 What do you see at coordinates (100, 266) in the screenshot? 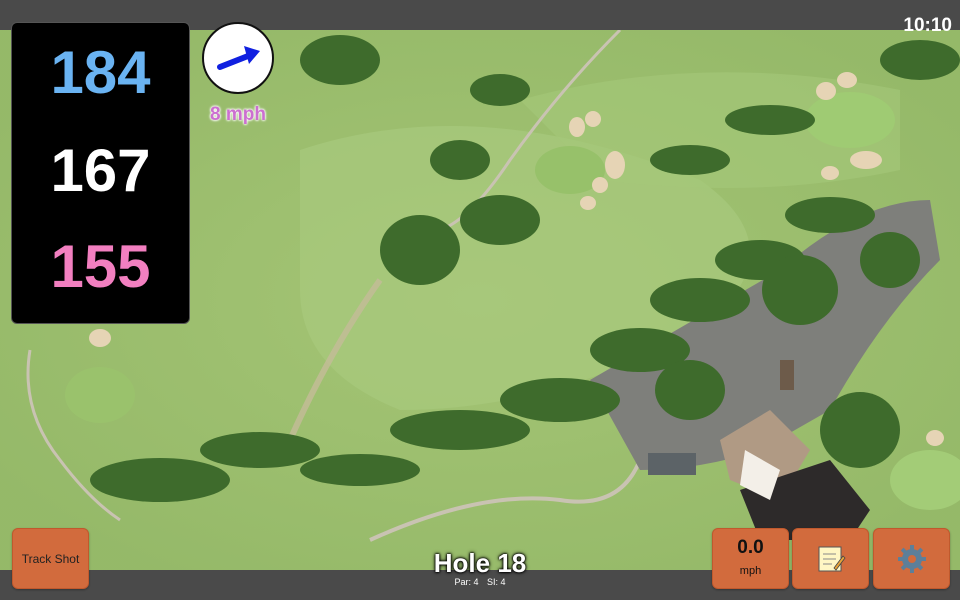
I see `front-yardage: 155` at bounding box center [100, 266].